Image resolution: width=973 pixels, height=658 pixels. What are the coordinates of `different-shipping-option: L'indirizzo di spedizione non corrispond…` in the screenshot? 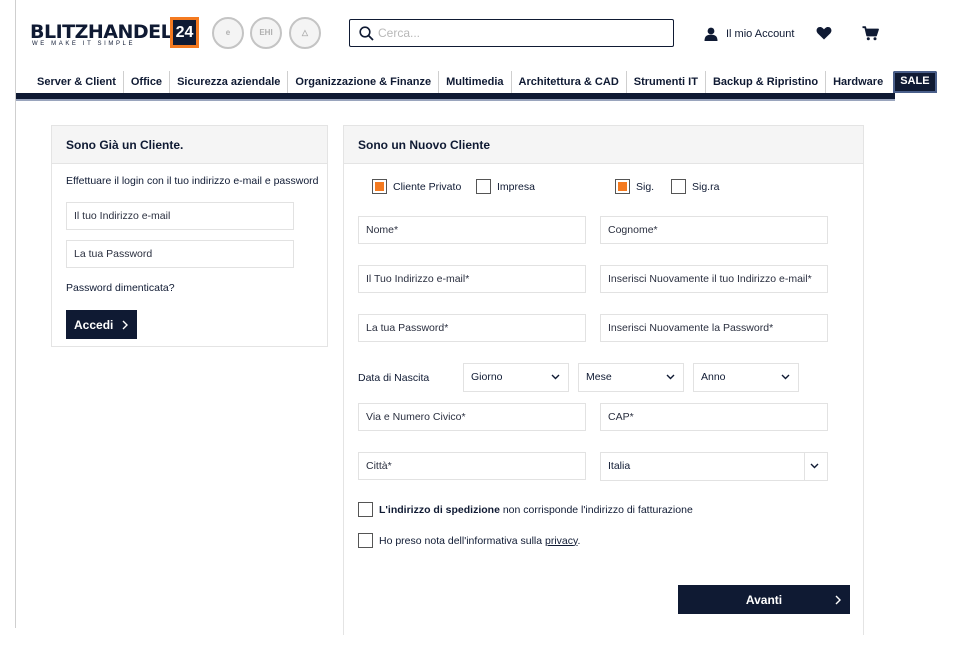 It's located at (525, 509).